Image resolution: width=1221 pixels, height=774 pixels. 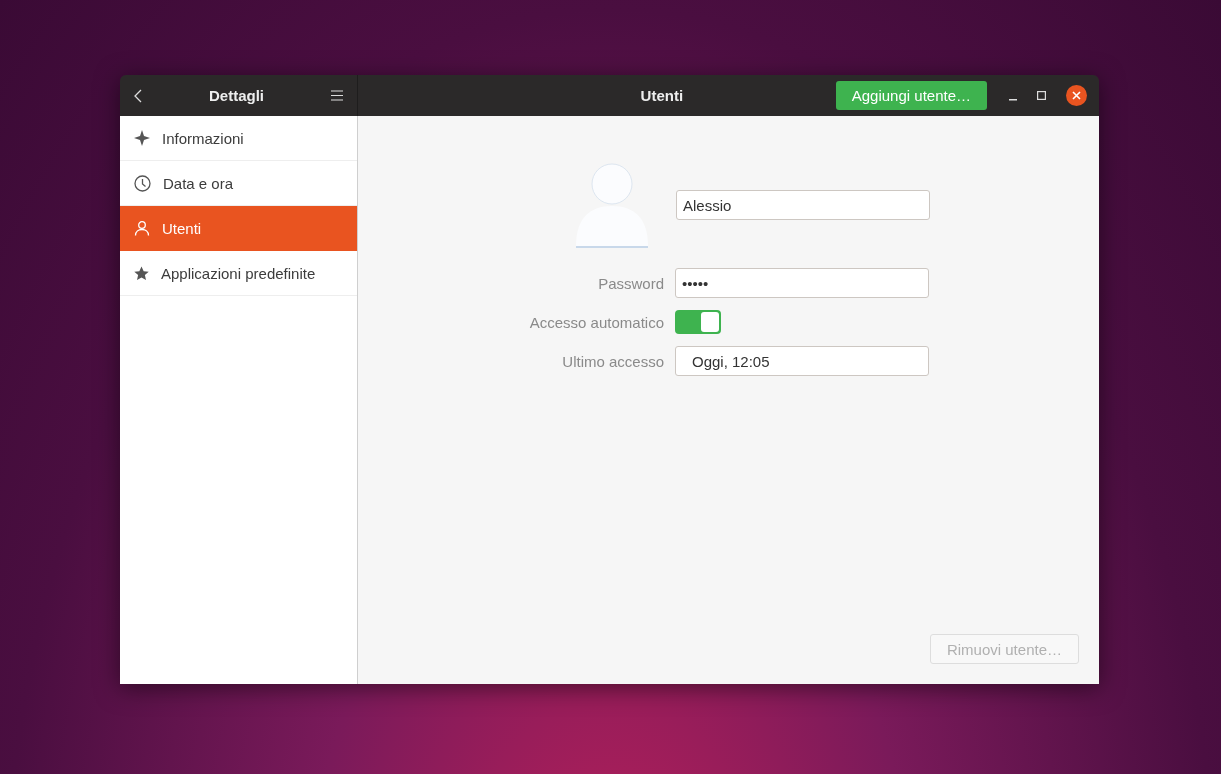 I want to click on window-title: Utenti, so click(x=662, y=95).